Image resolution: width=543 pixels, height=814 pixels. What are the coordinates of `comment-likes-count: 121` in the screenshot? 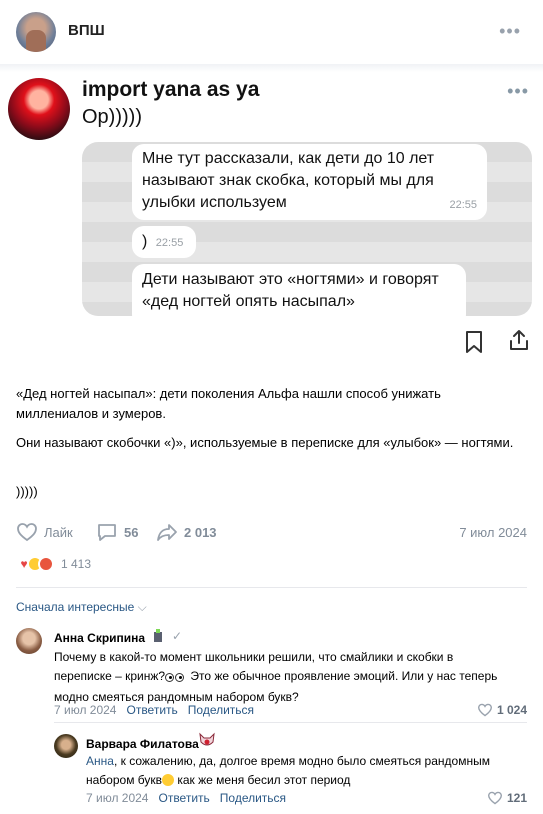 It's located at (516, 798).